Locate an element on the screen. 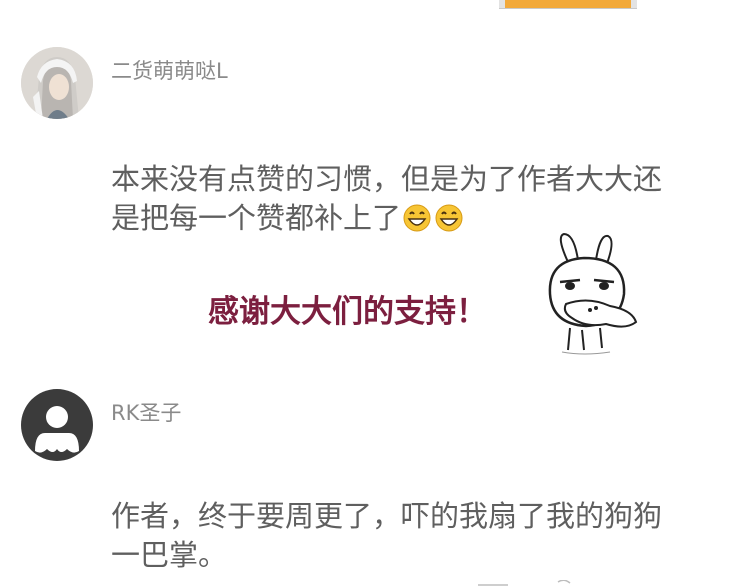  sticker-caption: 感谢大大们的支持！ is located at coordinates (347, 312).